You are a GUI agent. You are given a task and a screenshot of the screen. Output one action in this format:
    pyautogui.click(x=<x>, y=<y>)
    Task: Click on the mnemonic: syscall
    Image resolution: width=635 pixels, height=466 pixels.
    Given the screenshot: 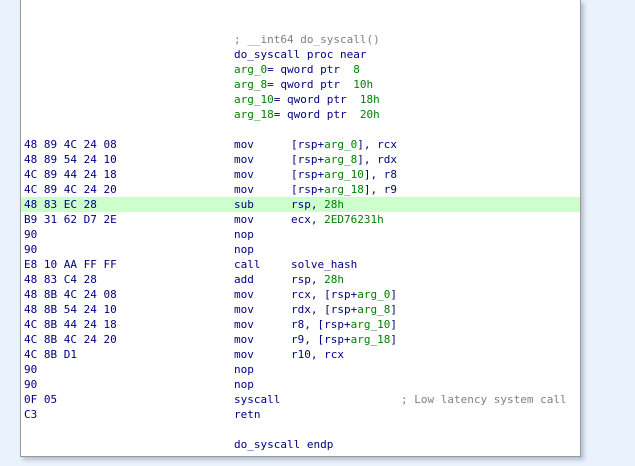 What is the action you would take?
    pyautogui.click(x=257, y=399)
    